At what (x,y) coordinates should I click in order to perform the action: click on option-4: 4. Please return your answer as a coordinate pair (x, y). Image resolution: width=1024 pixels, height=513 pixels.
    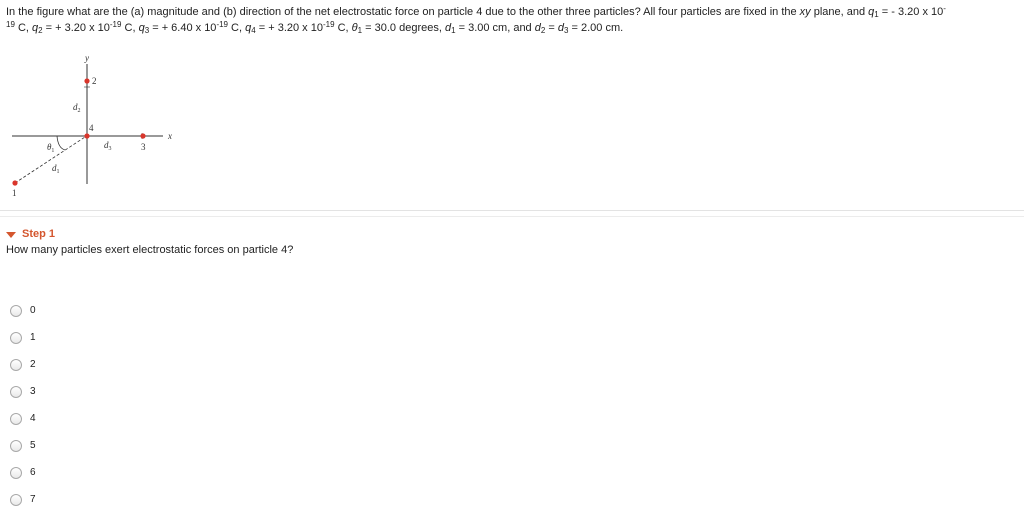
    Looking at the image, I should click on (23, 418).